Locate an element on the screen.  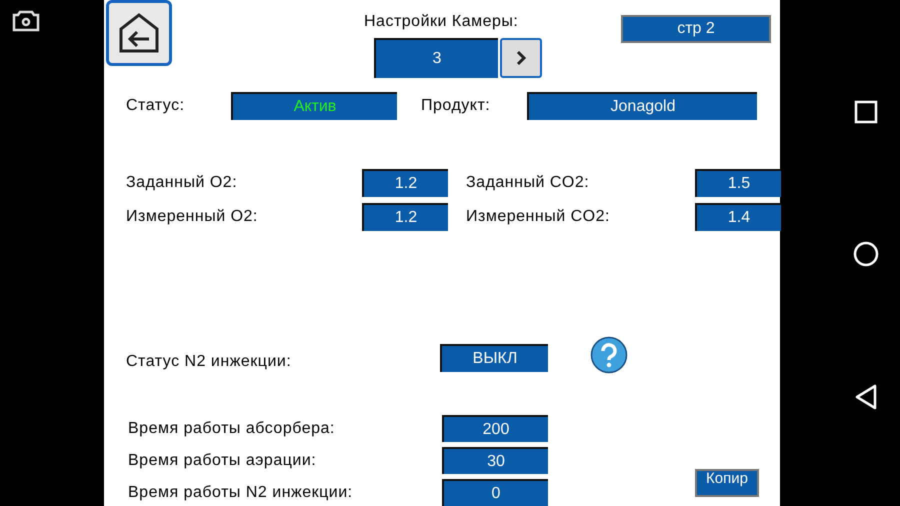
camera-icon is located at coordinates (26, 21).